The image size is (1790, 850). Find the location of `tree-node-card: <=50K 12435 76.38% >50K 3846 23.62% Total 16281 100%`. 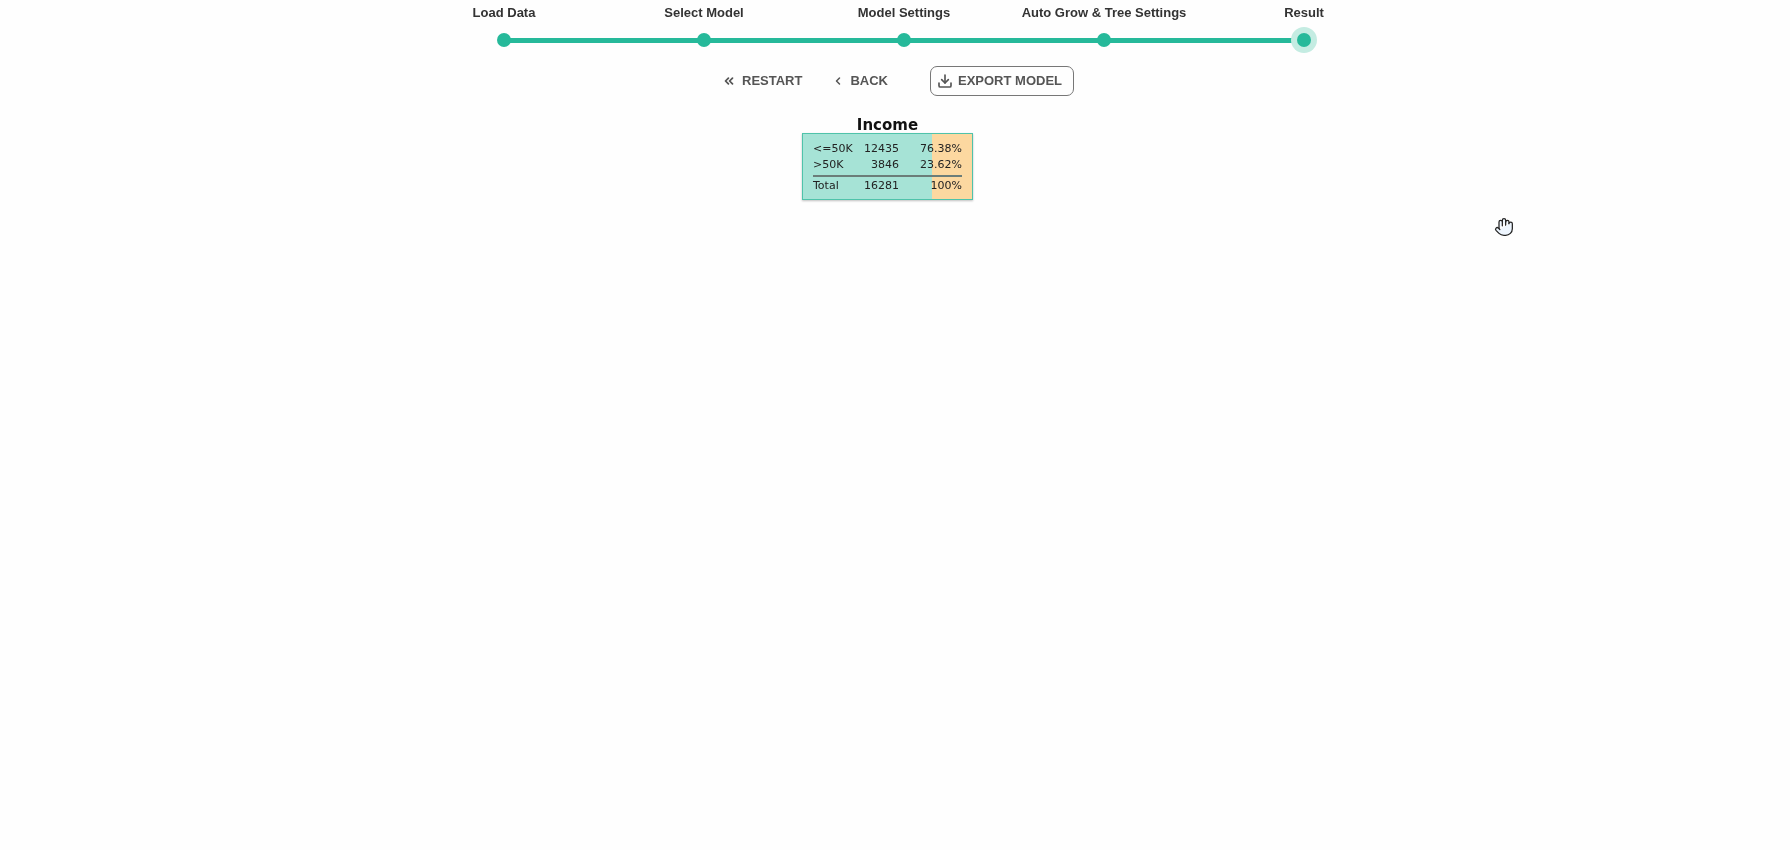

tree-node-card: <=50K 12435 76.38% >50K 3846 23.62% Total 16281 100% is located at coordinates (887, 166).